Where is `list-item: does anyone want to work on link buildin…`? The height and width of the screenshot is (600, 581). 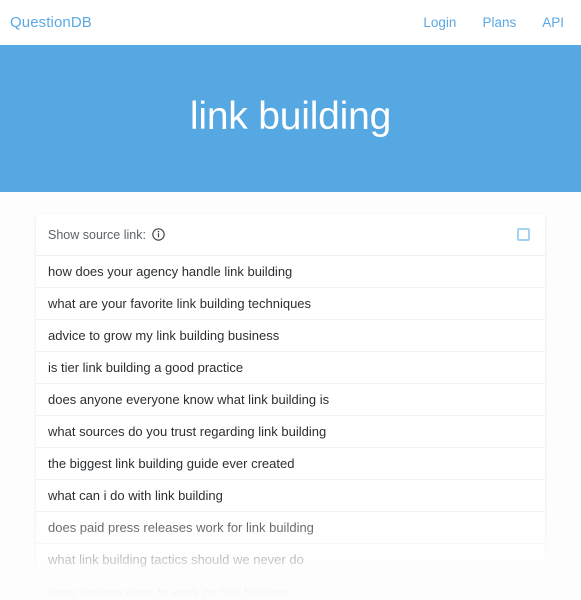
list-item: does anyone want to work on link buildin… is located at coordinates (290, 588).